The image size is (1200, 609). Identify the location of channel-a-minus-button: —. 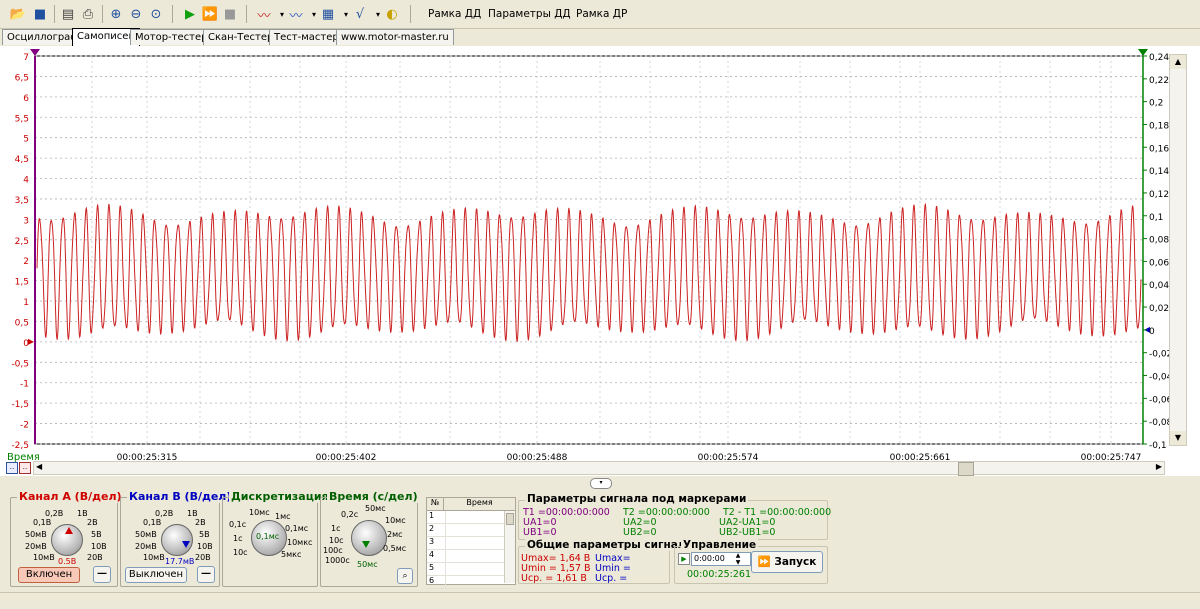
(102, 574).